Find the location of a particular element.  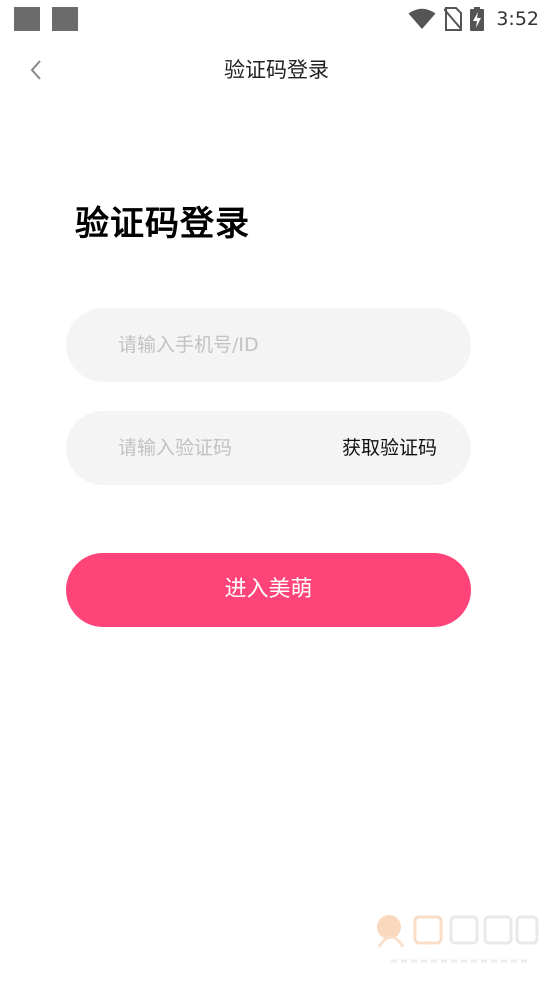

nav-bar: 验证码登录 is located at coordinates (276, 70).